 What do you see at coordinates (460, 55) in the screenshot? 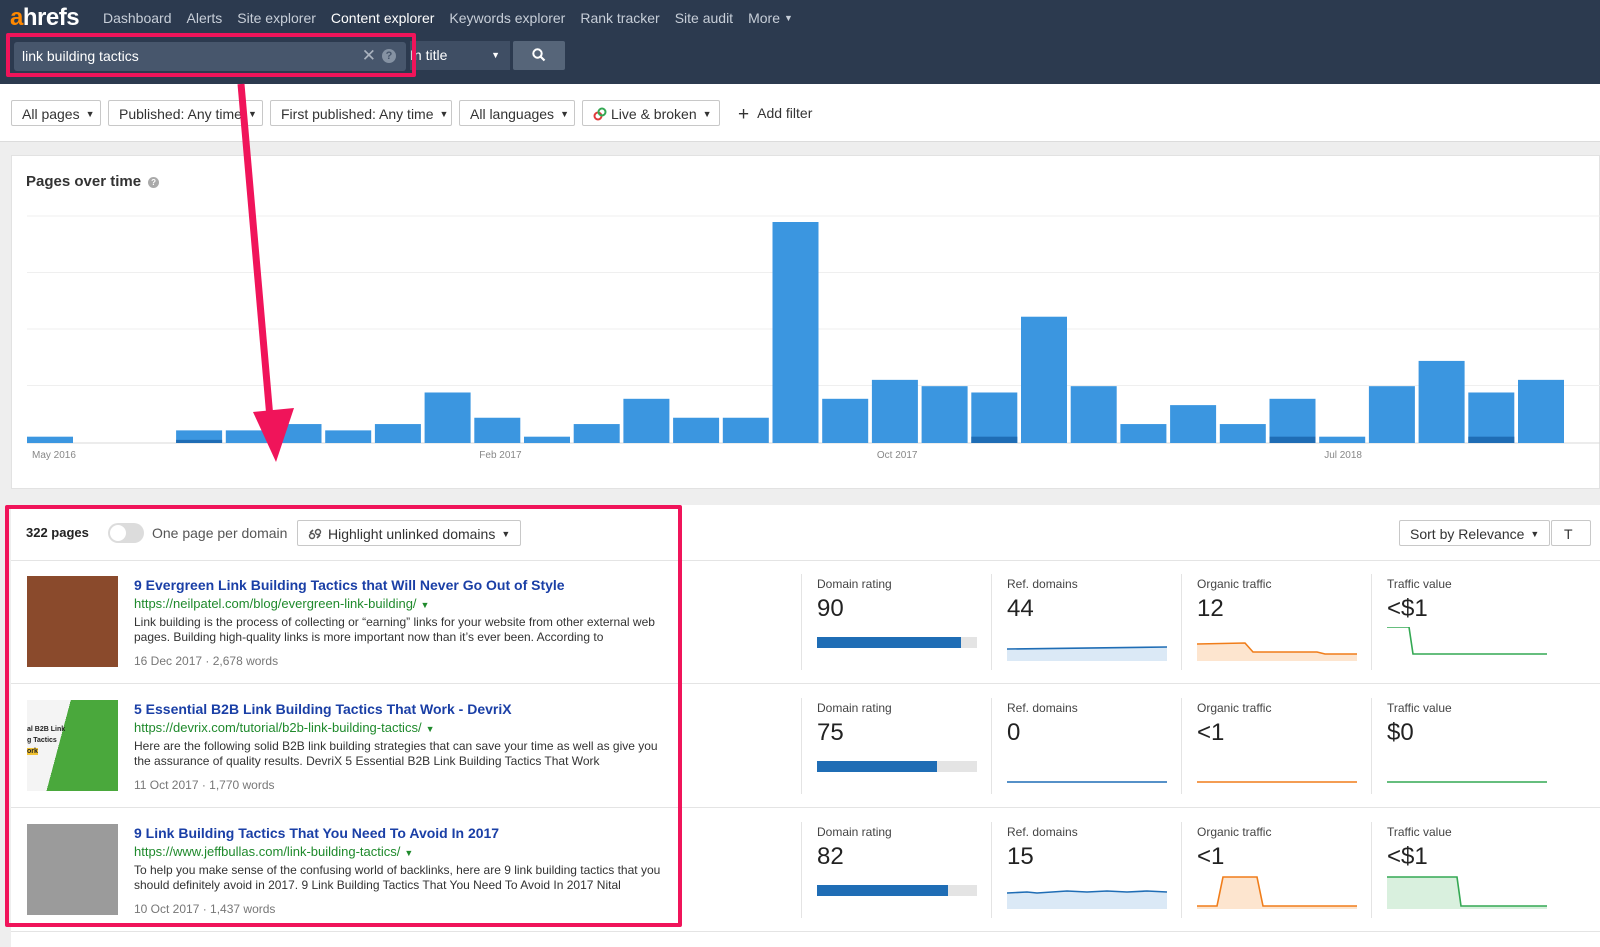
I see `search-mode-select: In title ▼` at bounding box center [460, 55].